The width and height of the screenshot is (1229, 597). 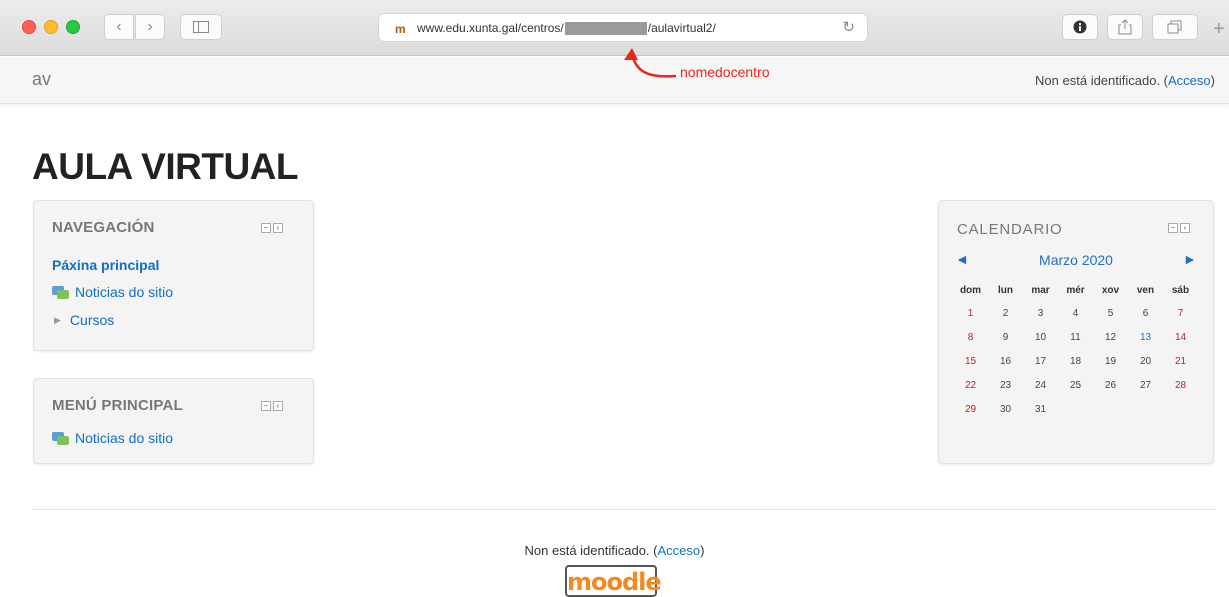 I want to click on nav-courses-item: ▶ Cursos, so click(x=83, y=320).